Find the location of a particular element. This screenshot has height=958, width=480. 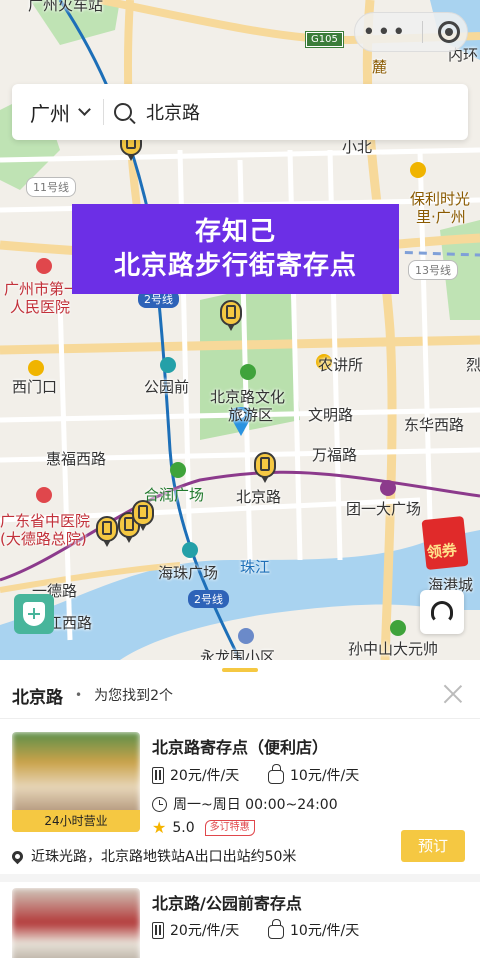

map-label: 团一大广场 is located at coordinates (384, 509).